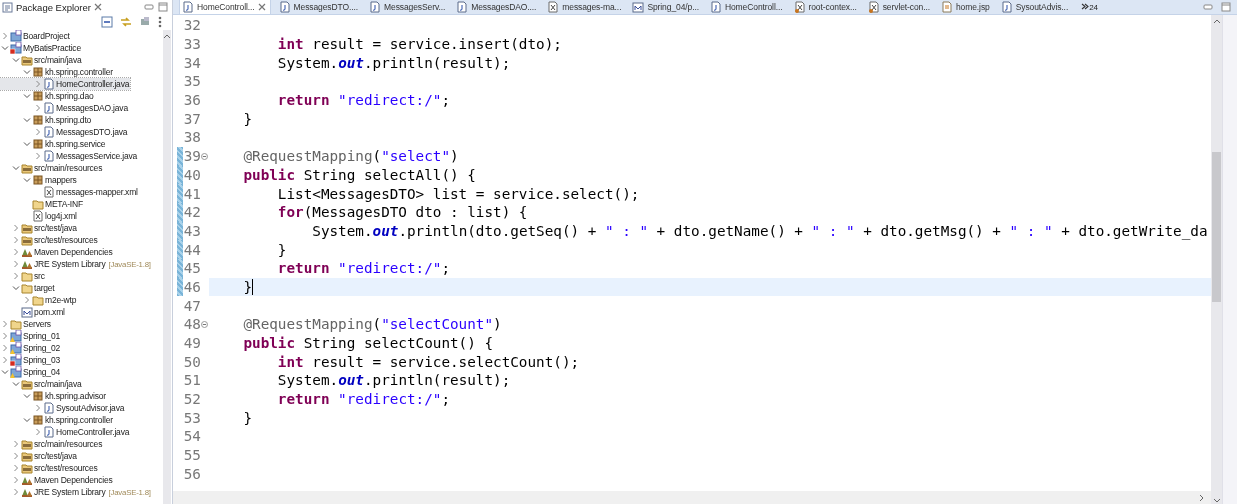 The image size is (1237, 504). I want to click on tree-item: MessagesDAO.java, so click(64, 108).